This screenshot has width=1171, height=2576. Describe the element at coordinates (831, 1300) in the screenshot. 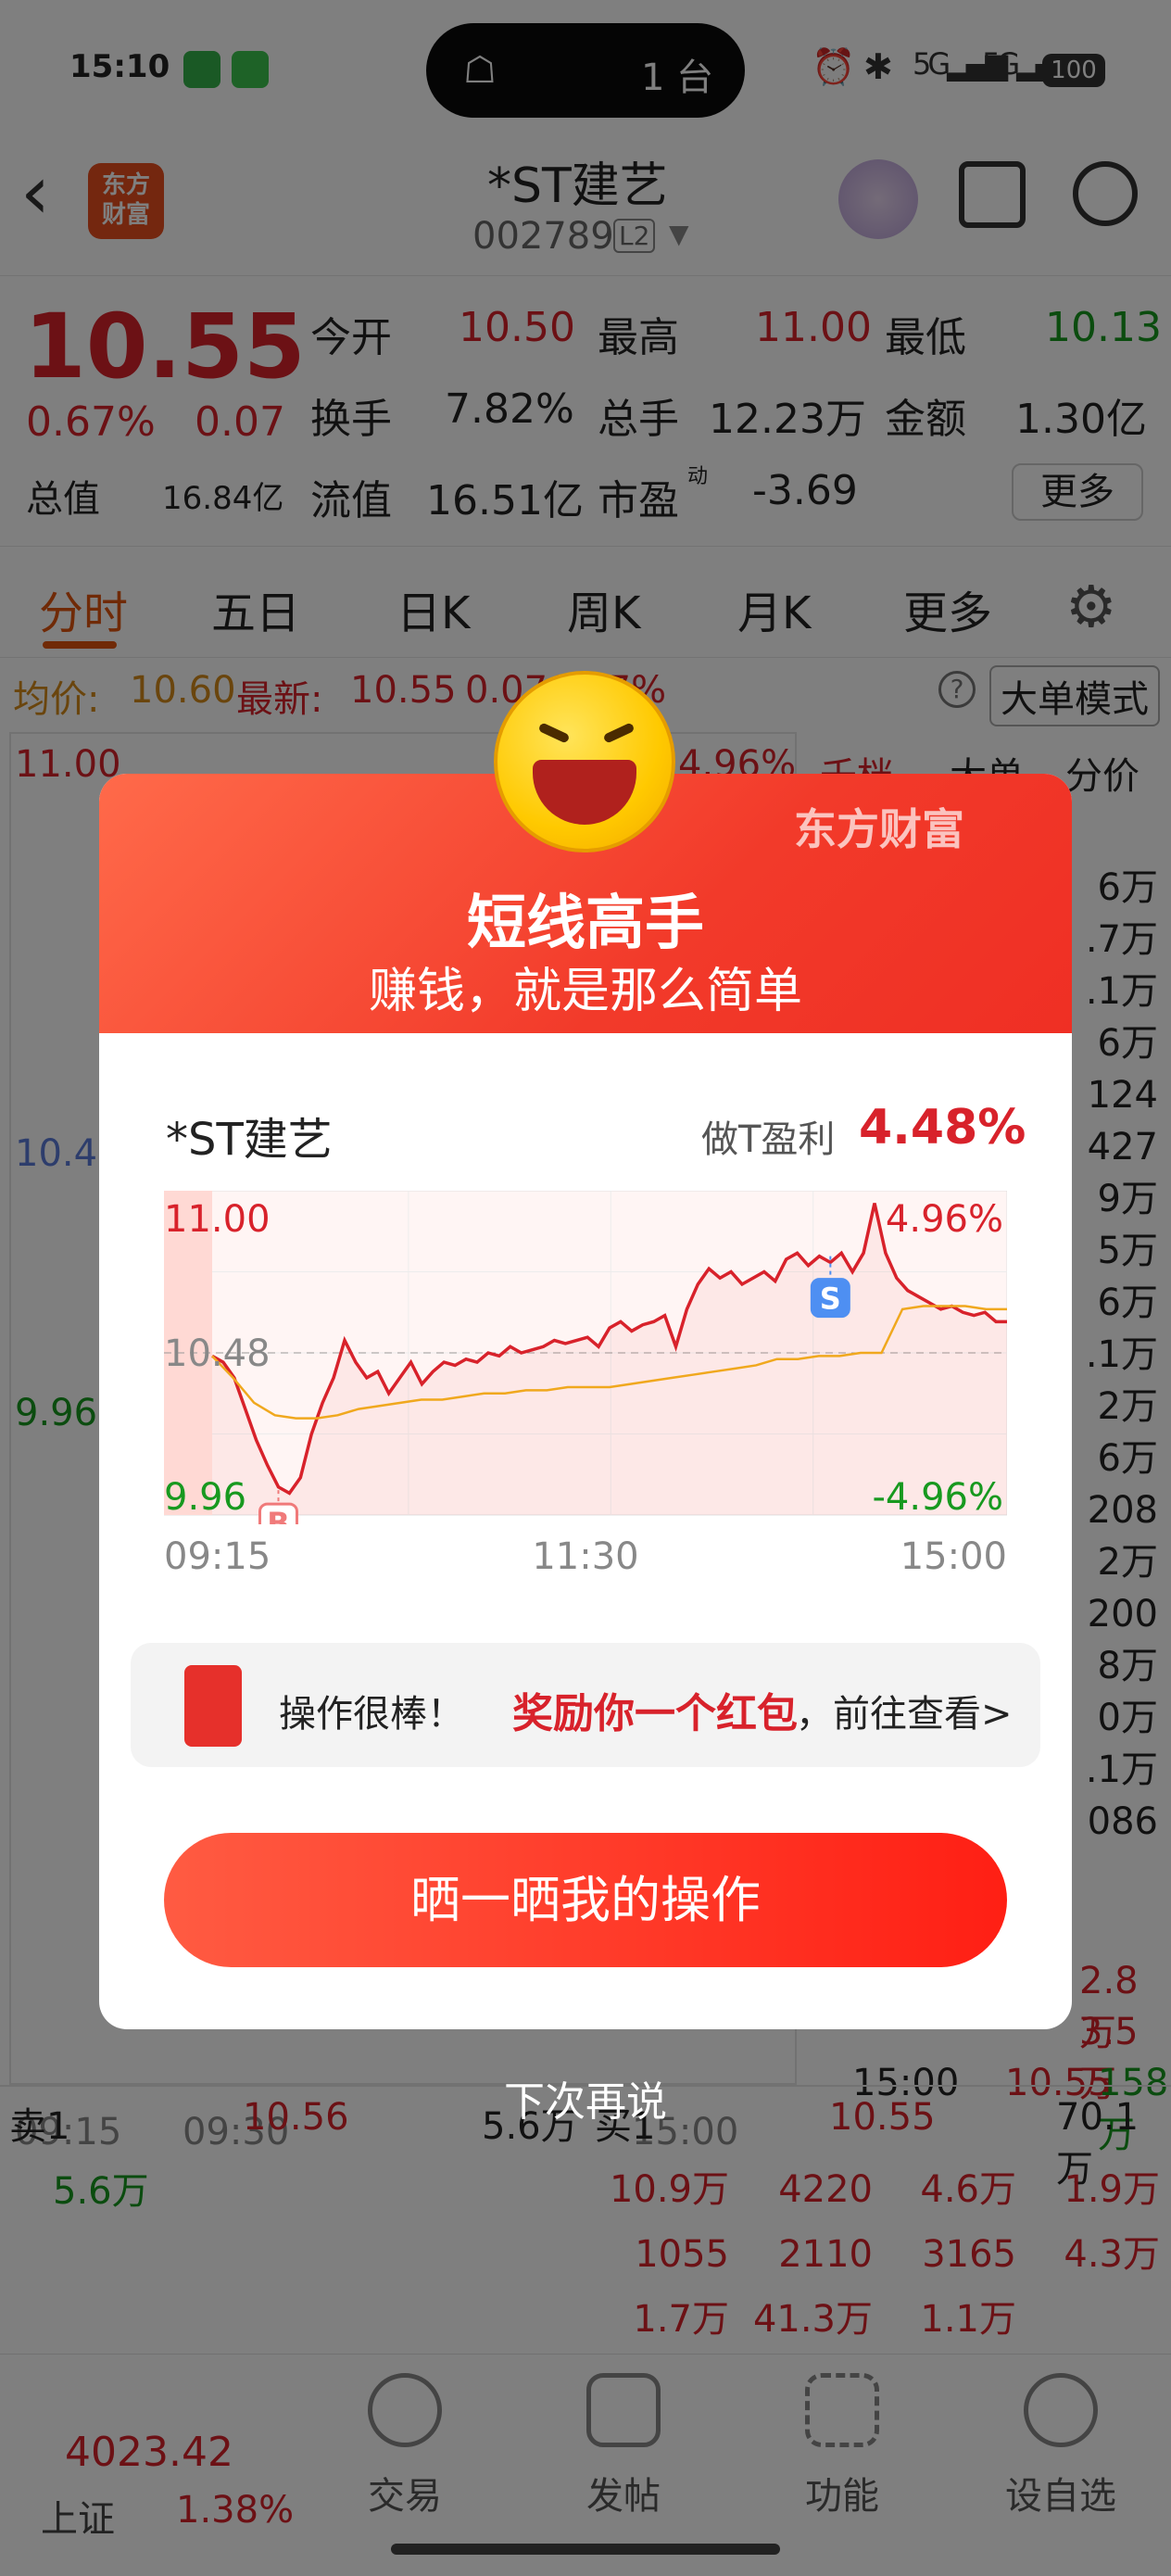

I see `marker-label-S: S` at that location.